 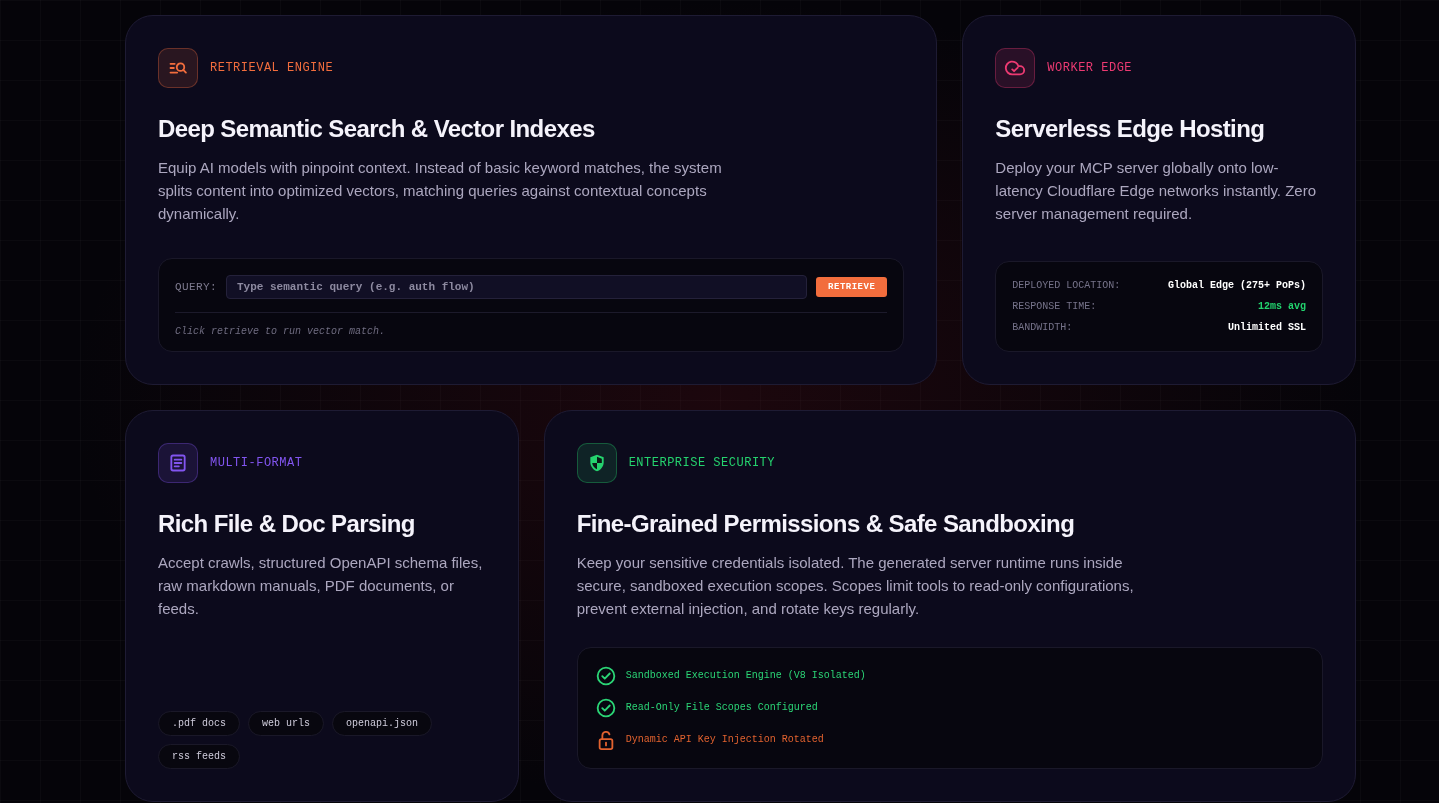 I want to click on check-item-text: Read-Only File Scopes Configured, so click(x=721, y=708).